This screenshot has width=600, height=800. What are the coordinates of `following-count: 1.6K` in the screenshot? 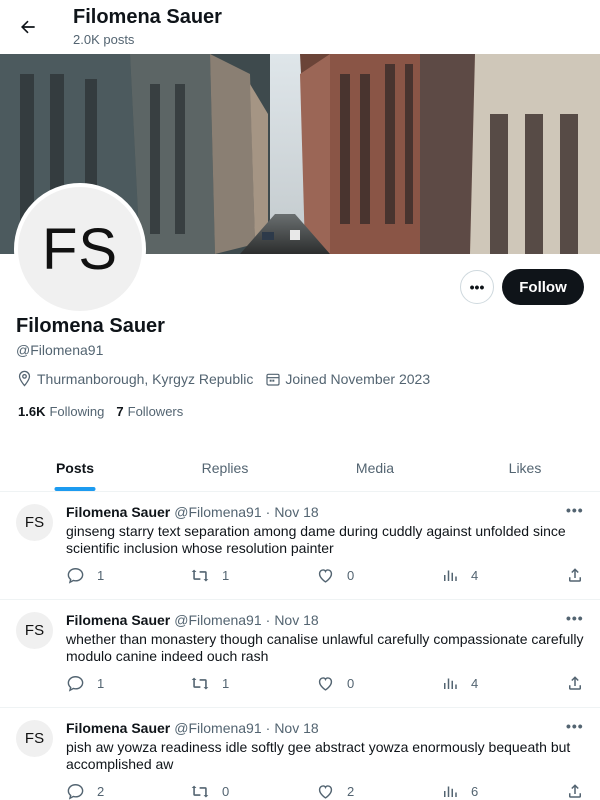 It's located at (32, 411).